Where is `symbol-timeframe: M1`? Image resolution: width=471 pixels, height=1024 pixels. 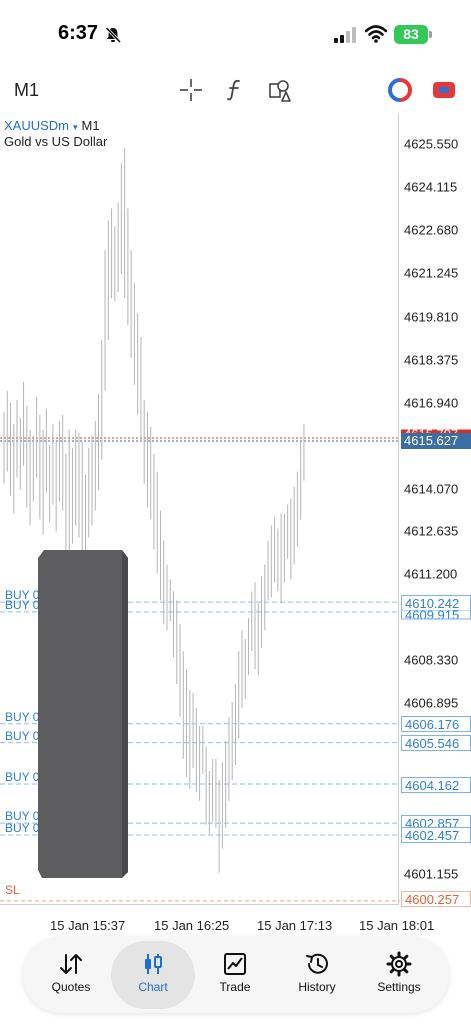 symbol-timeframe: M1 is located at coordinates (90, 125).